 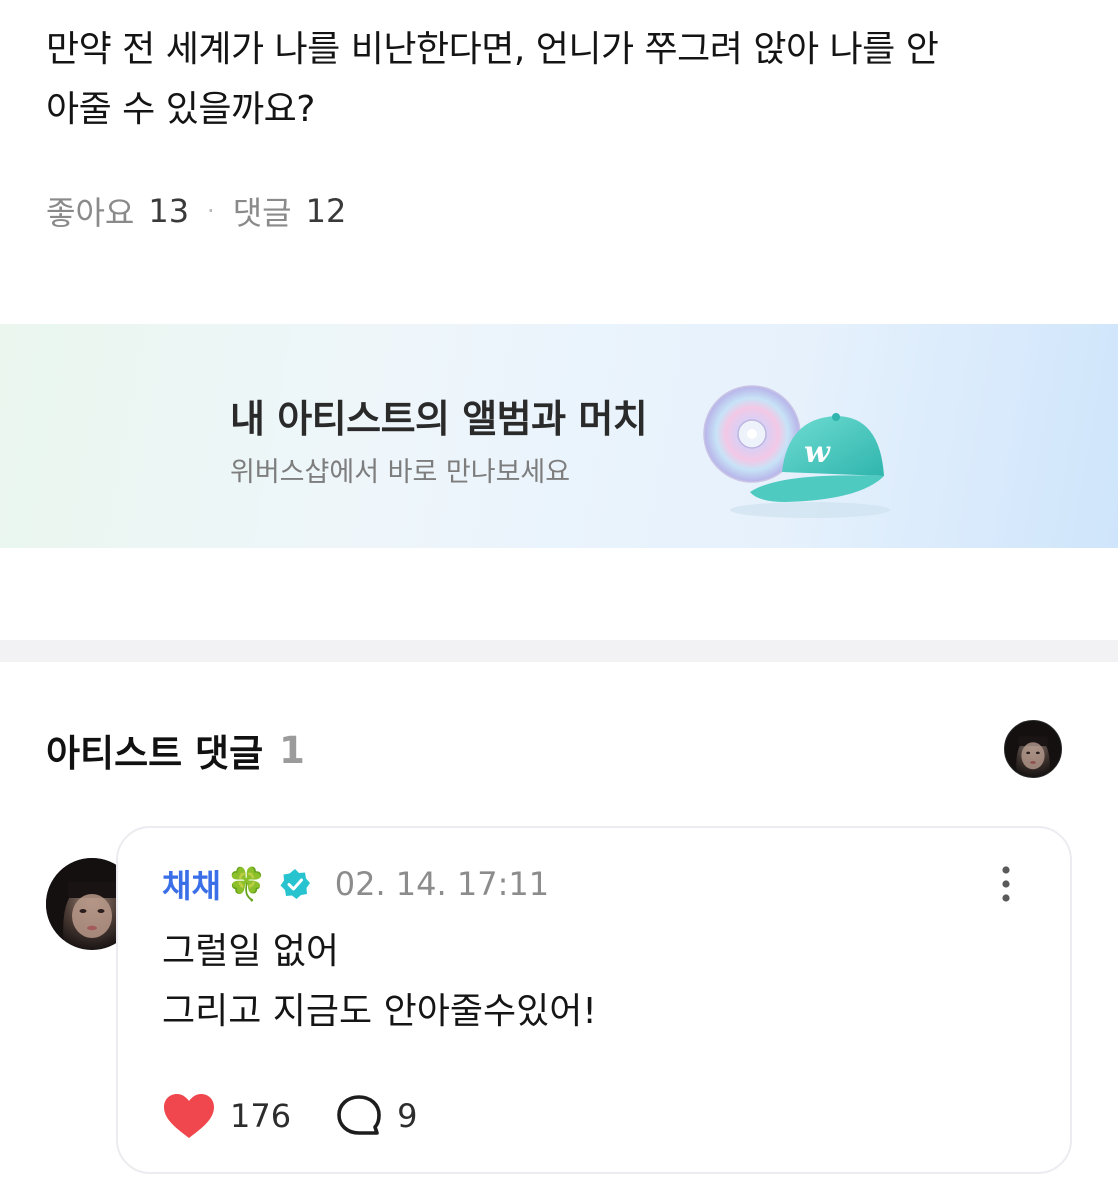 I want to click on svg-text: w, so click(x=817, y=452).